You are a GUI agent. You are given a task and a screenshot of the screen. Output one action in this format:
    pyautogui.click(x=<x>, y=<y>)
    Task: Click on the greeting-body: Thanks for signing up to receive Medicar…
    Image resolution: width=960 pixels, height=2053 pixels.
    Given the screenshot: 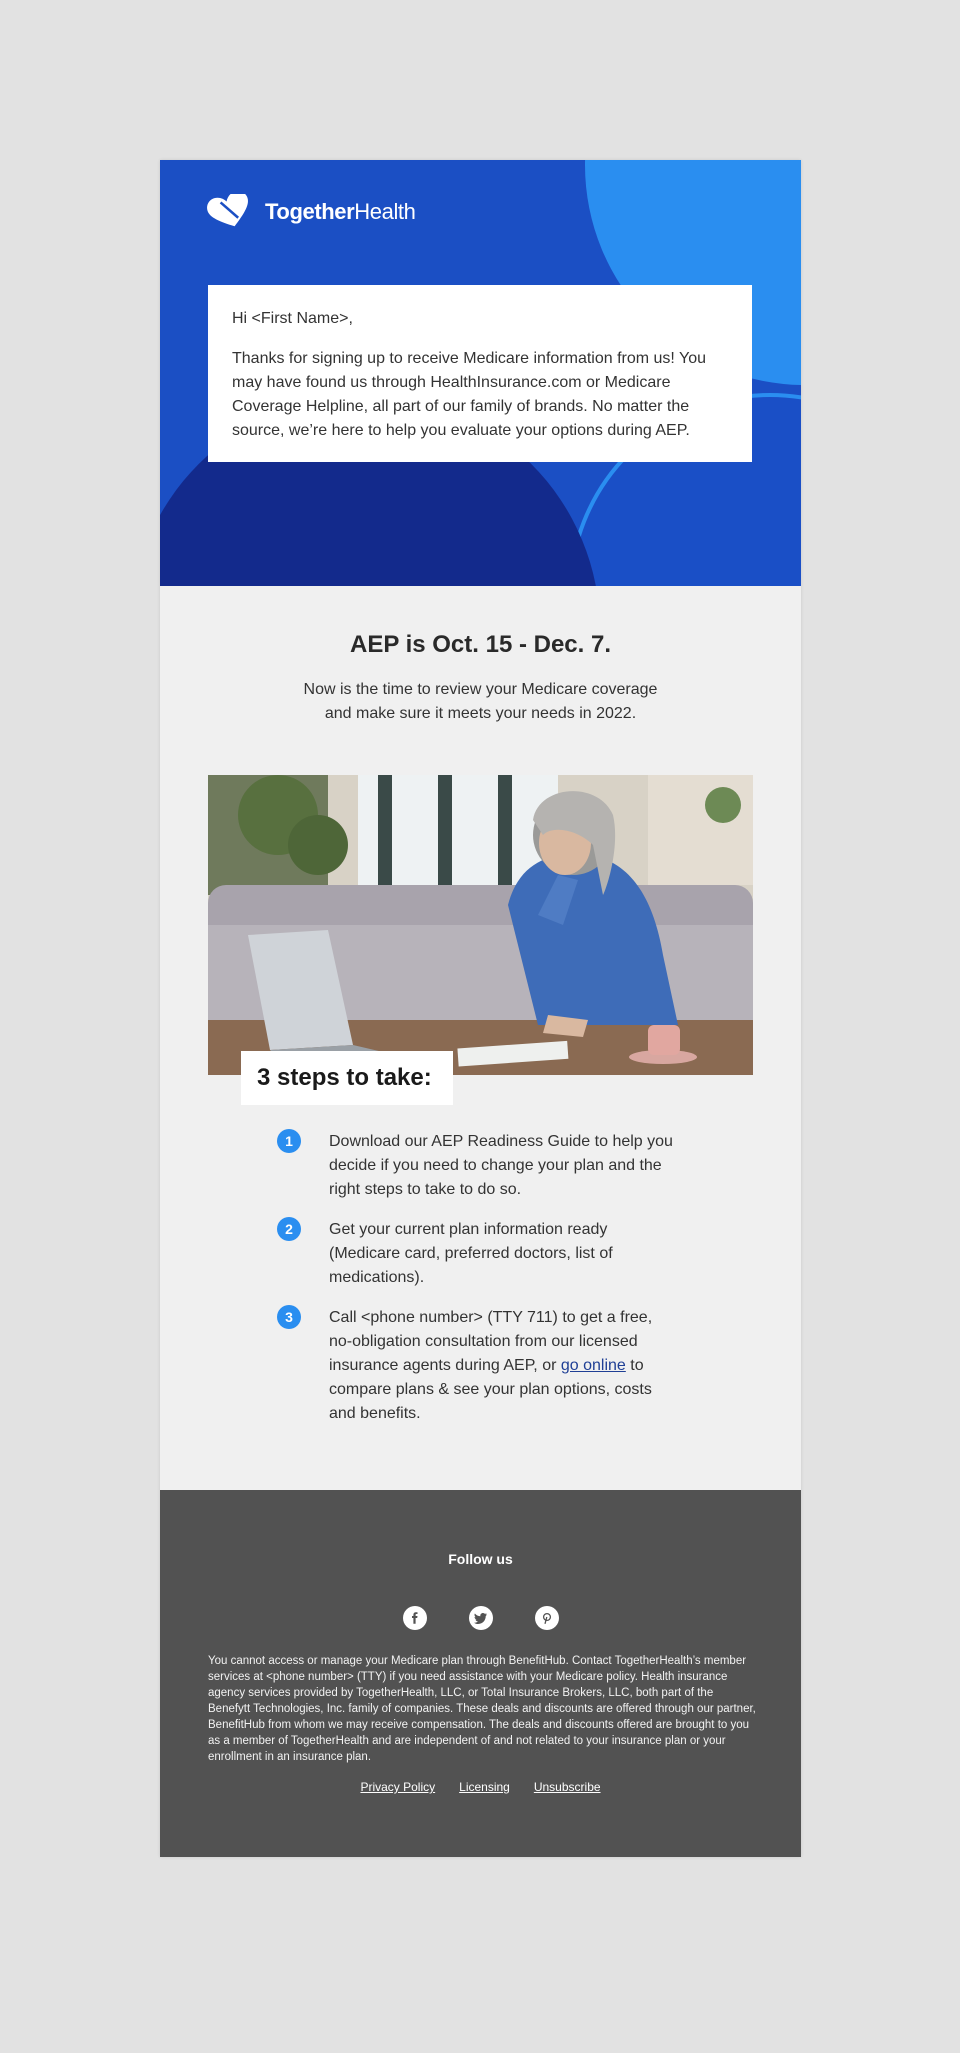 What is the action you would take?
    pyautogui.click(x=469, y=394)
    